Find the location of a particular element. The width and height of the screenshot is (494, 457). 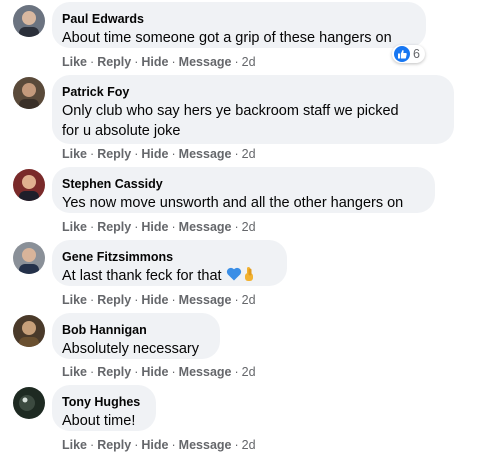

thumbs-up-icon is located at coordinates (402, 54).